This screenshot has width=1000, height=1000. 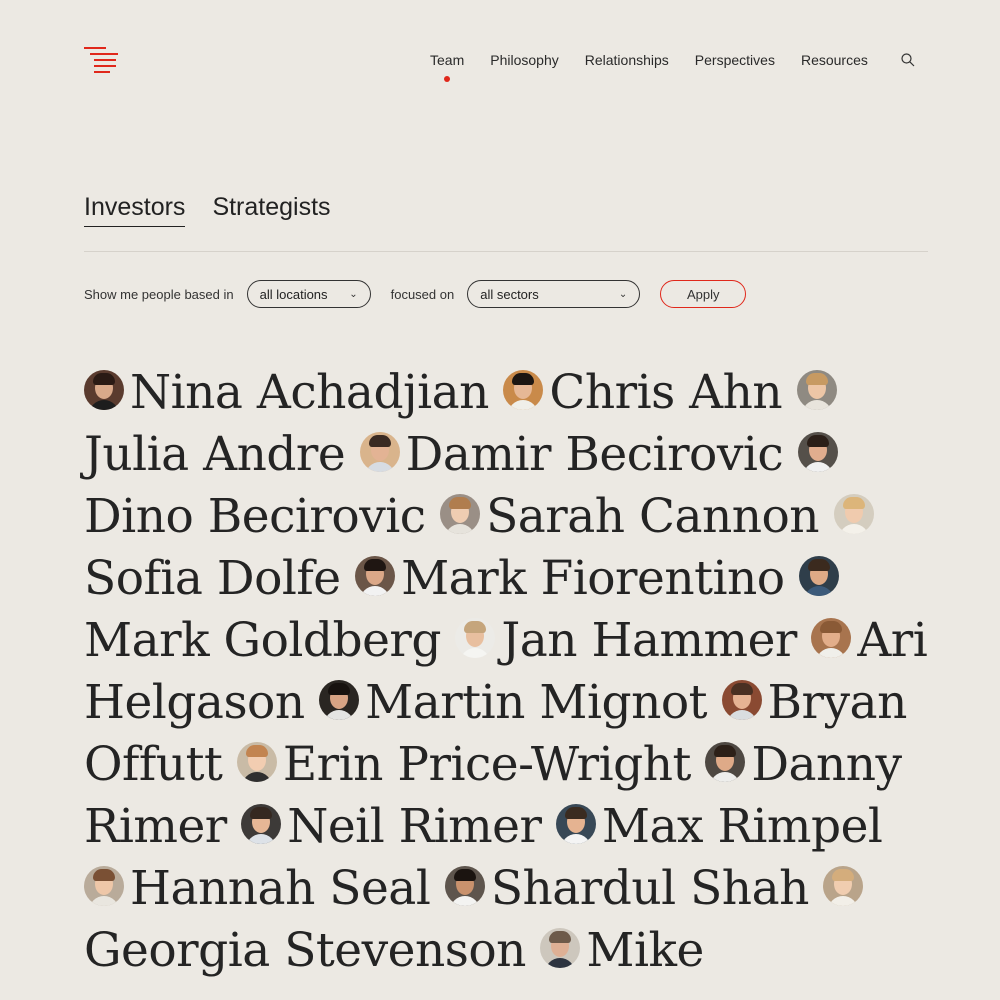 I want to click on person-link: Mike, so click(x=622, y=950).